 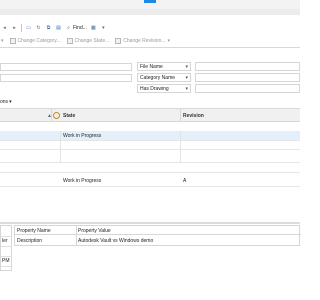 What do you see at coordinates (150, 180) in the screenshot?
I see `table-row: Work in Progress A` at bounding box center [150, 180].